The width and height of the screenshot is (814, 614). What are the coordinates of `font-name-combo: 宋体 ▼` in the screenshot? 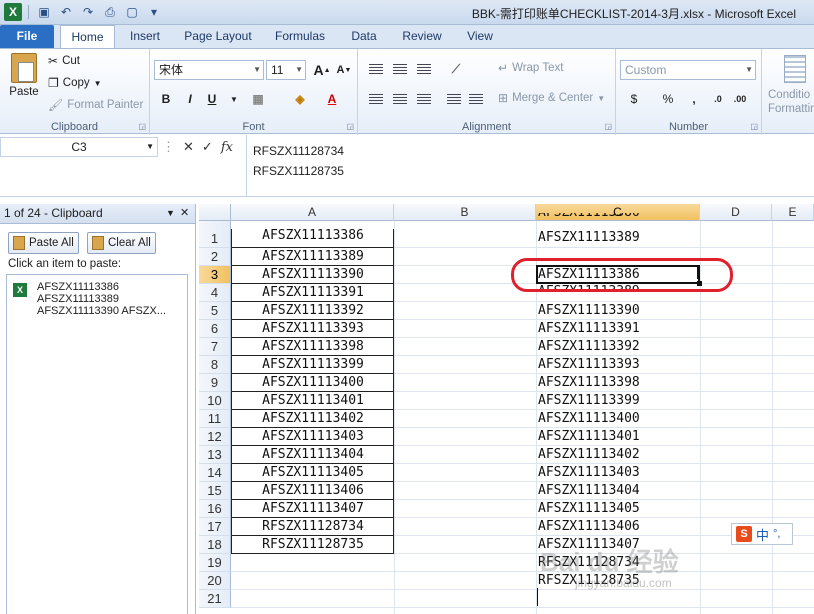 It's located at (209, 70).